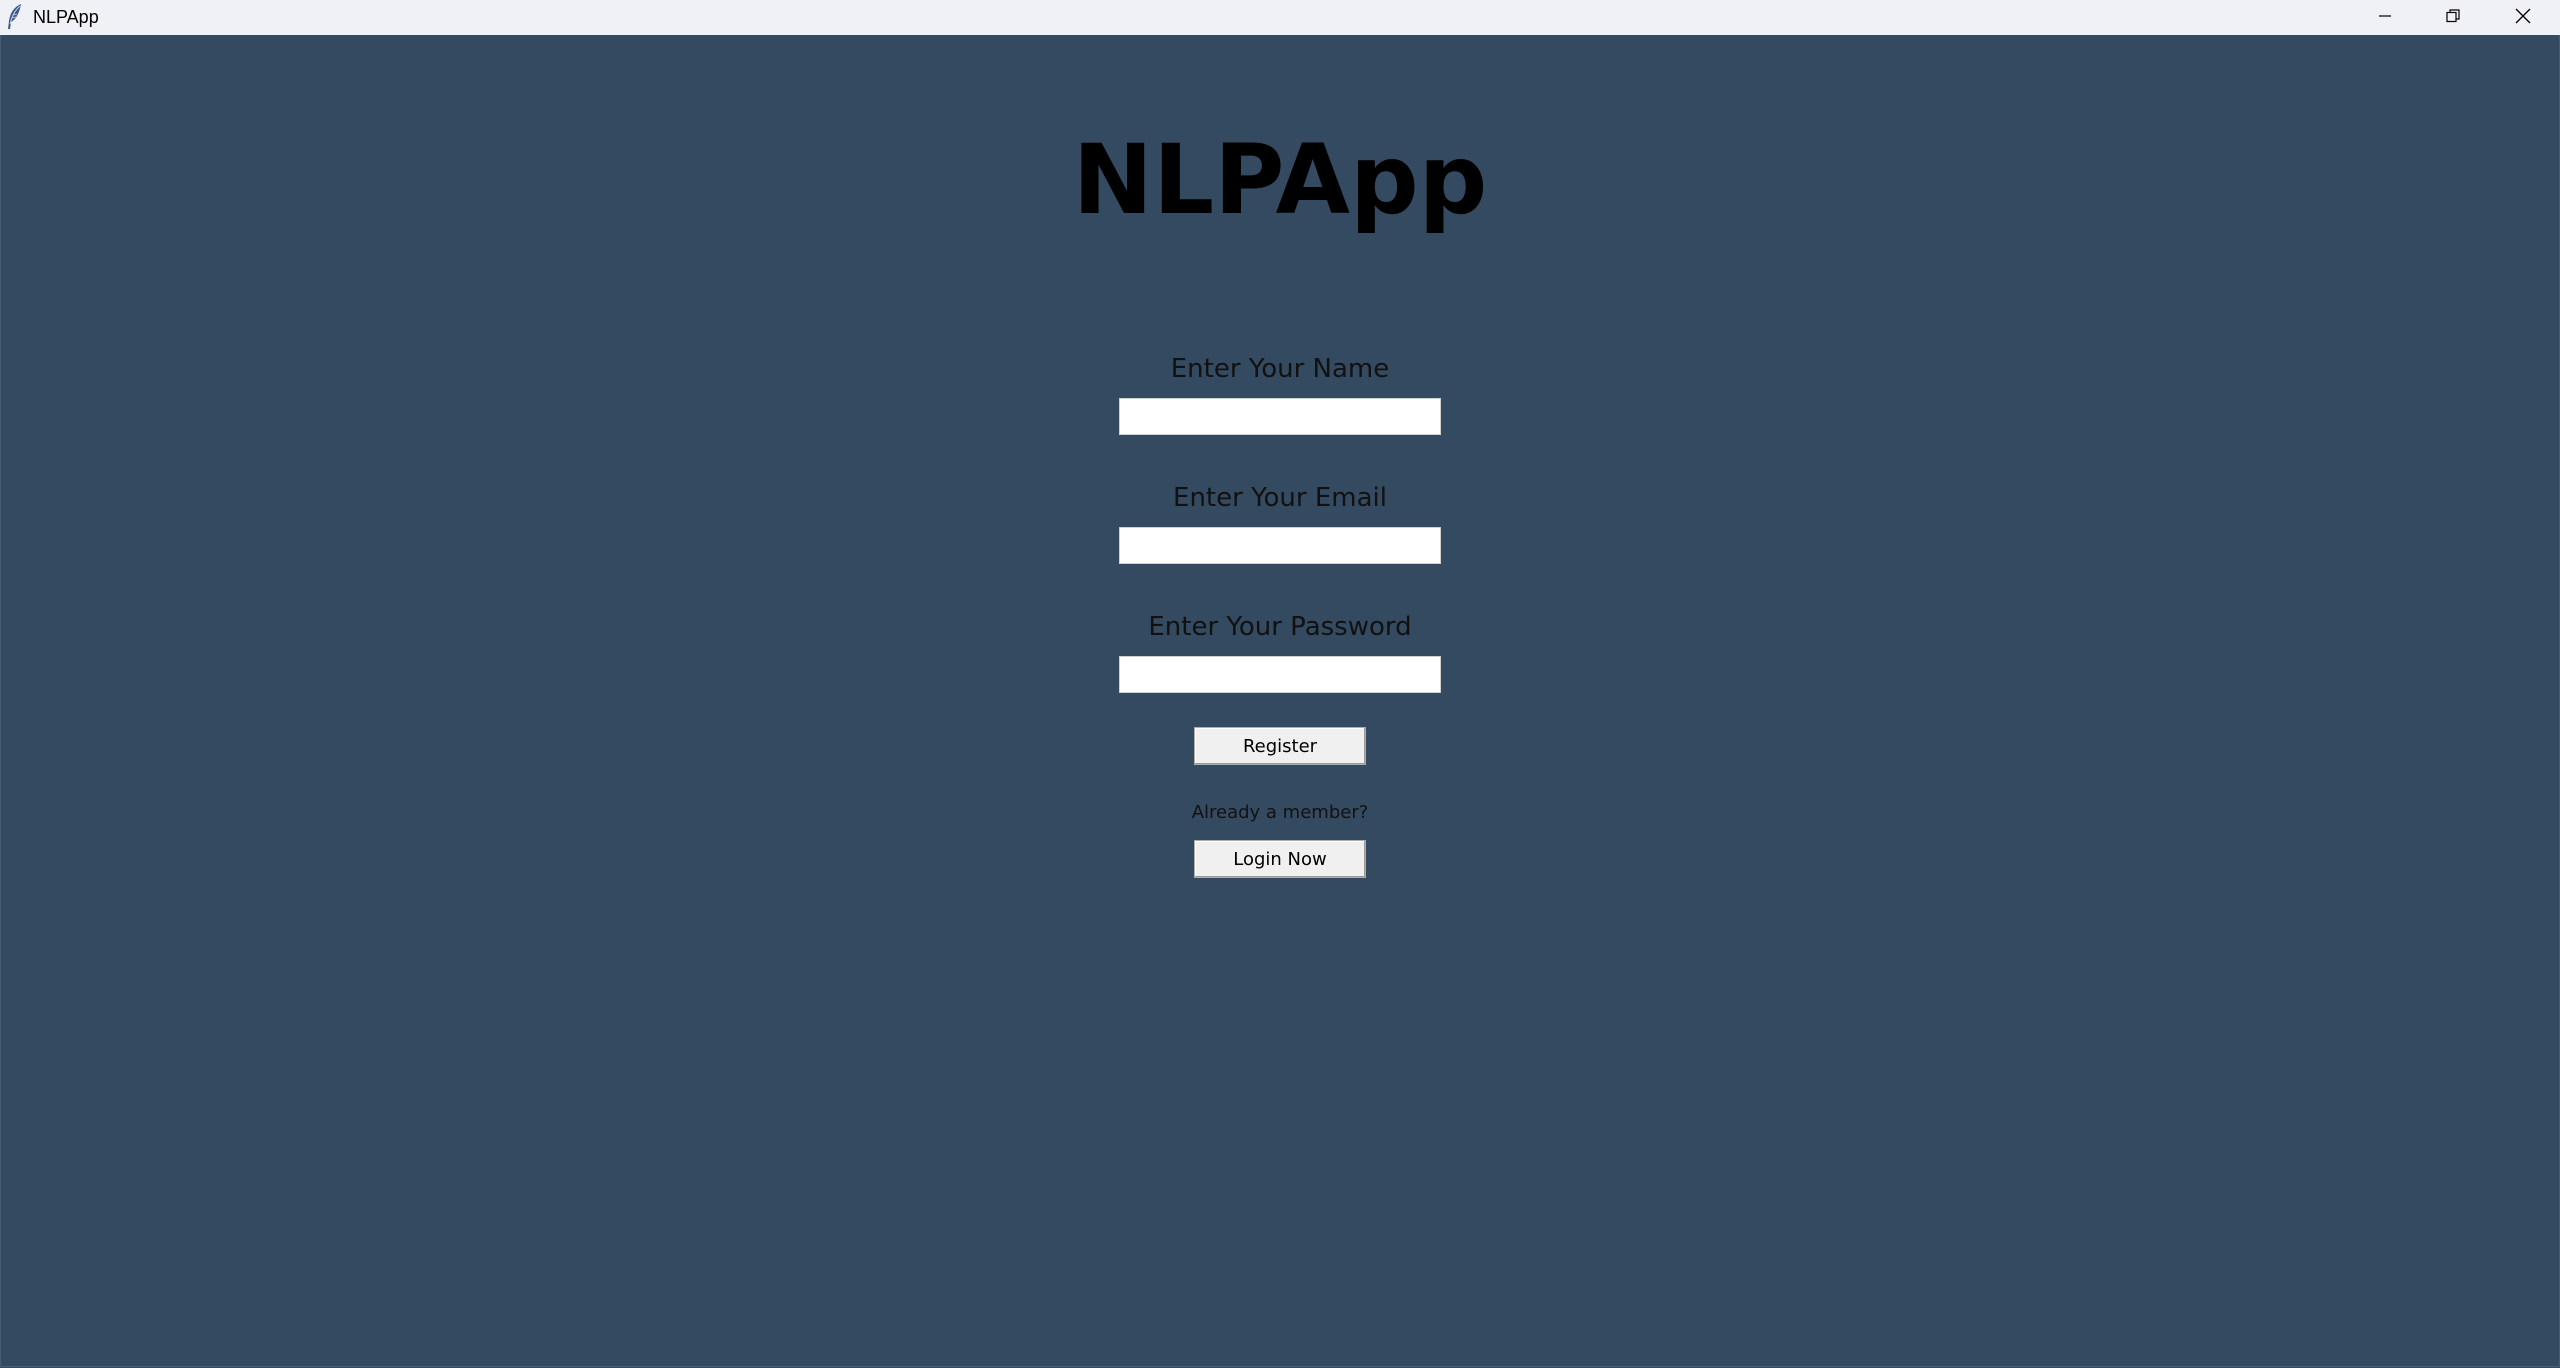  Describe the element at coordinates (1280, 369) in the screenshot. I see `name-label: Enter Your Name` at that location.